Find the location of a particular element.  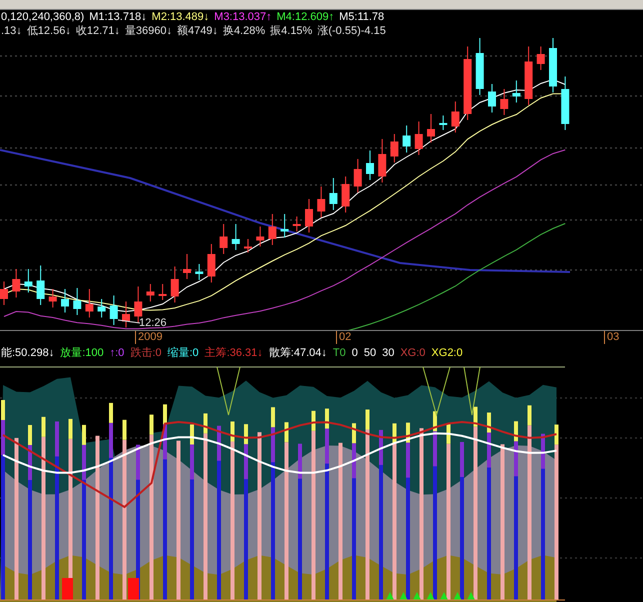

moving-average-value: M3:13.037↑ is located at coordinates (243, 17).